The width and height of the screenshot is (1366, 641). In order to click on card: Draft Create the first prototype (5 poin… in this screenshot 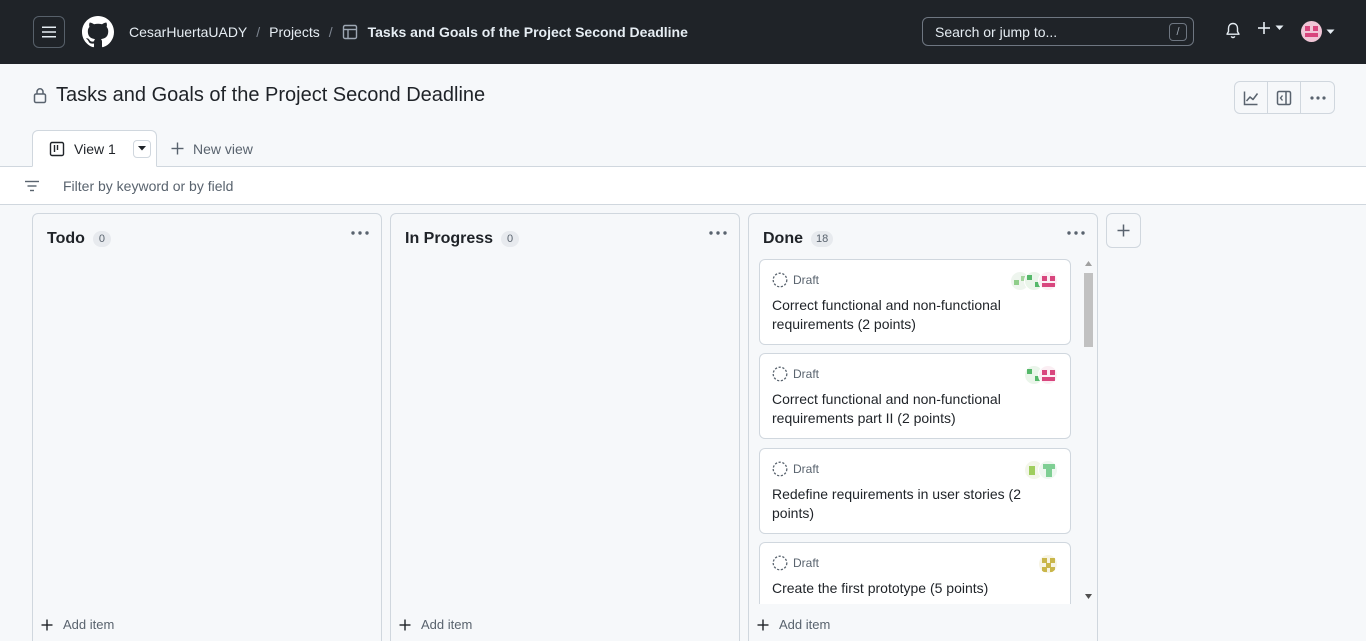, I will do `click(915, 573)`.